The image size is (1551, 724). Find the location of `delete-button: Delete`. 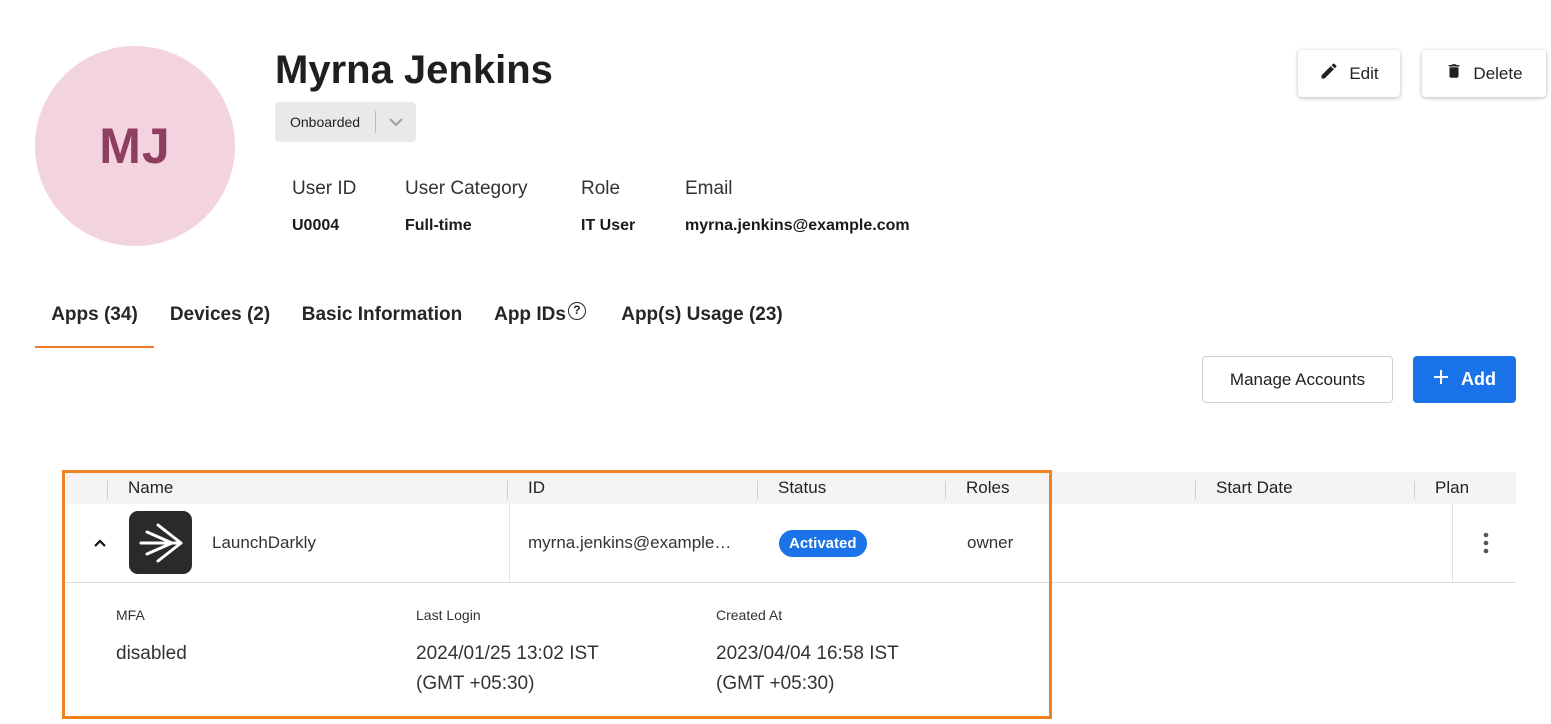

delete-button: Delete is located at coordinates (1484, 73).